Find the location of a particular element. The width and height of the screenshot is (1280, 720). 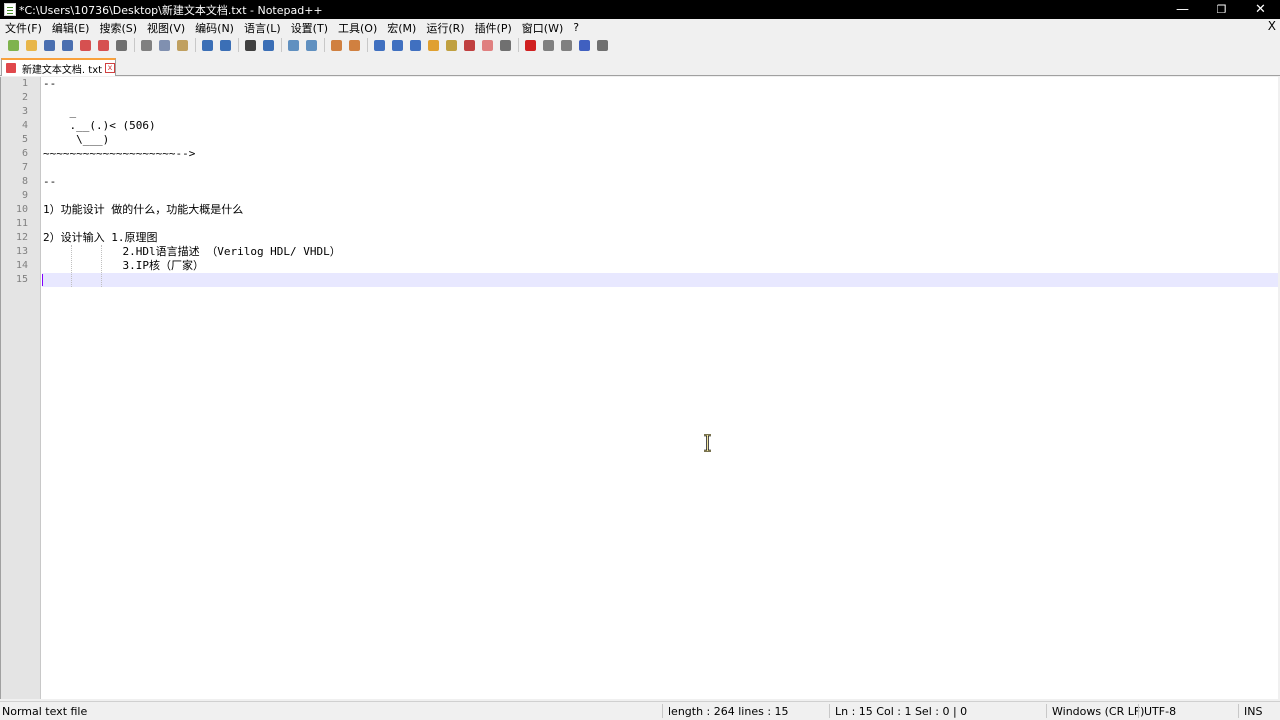

tab-close-button: x is located at coordinates (110, 68).